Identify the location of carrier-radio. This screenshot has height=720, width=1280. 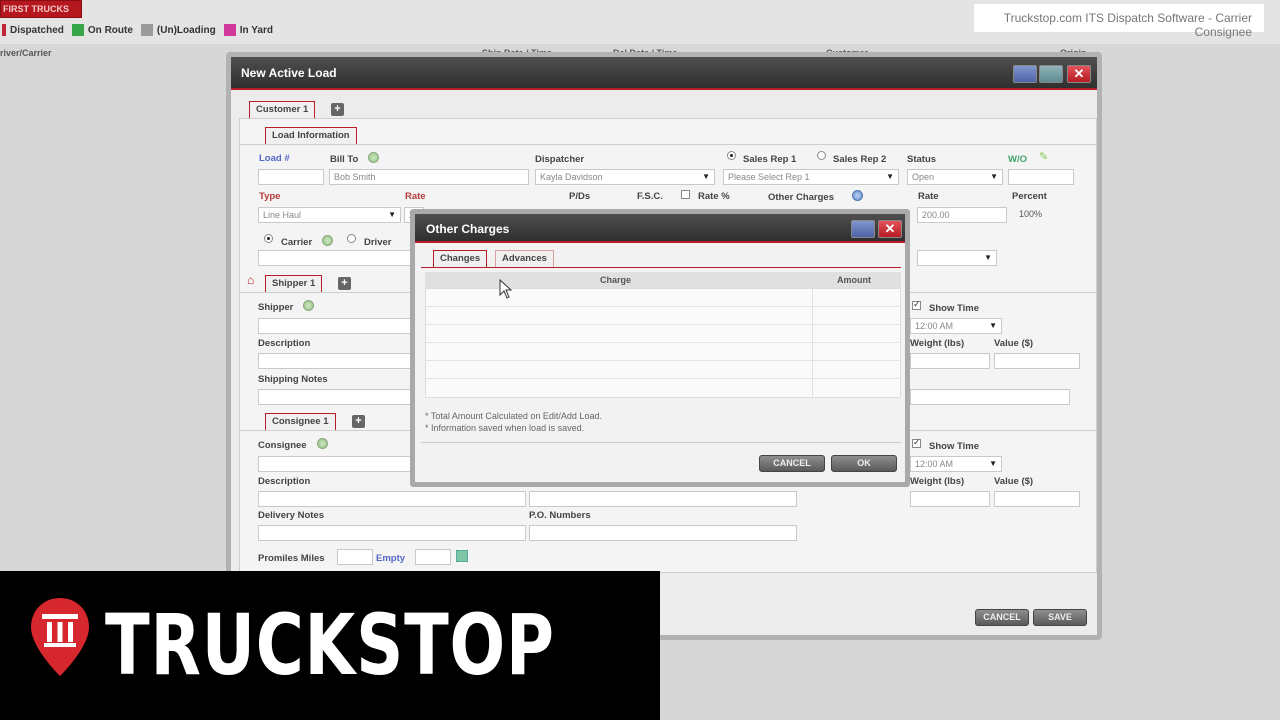
(268, 238).